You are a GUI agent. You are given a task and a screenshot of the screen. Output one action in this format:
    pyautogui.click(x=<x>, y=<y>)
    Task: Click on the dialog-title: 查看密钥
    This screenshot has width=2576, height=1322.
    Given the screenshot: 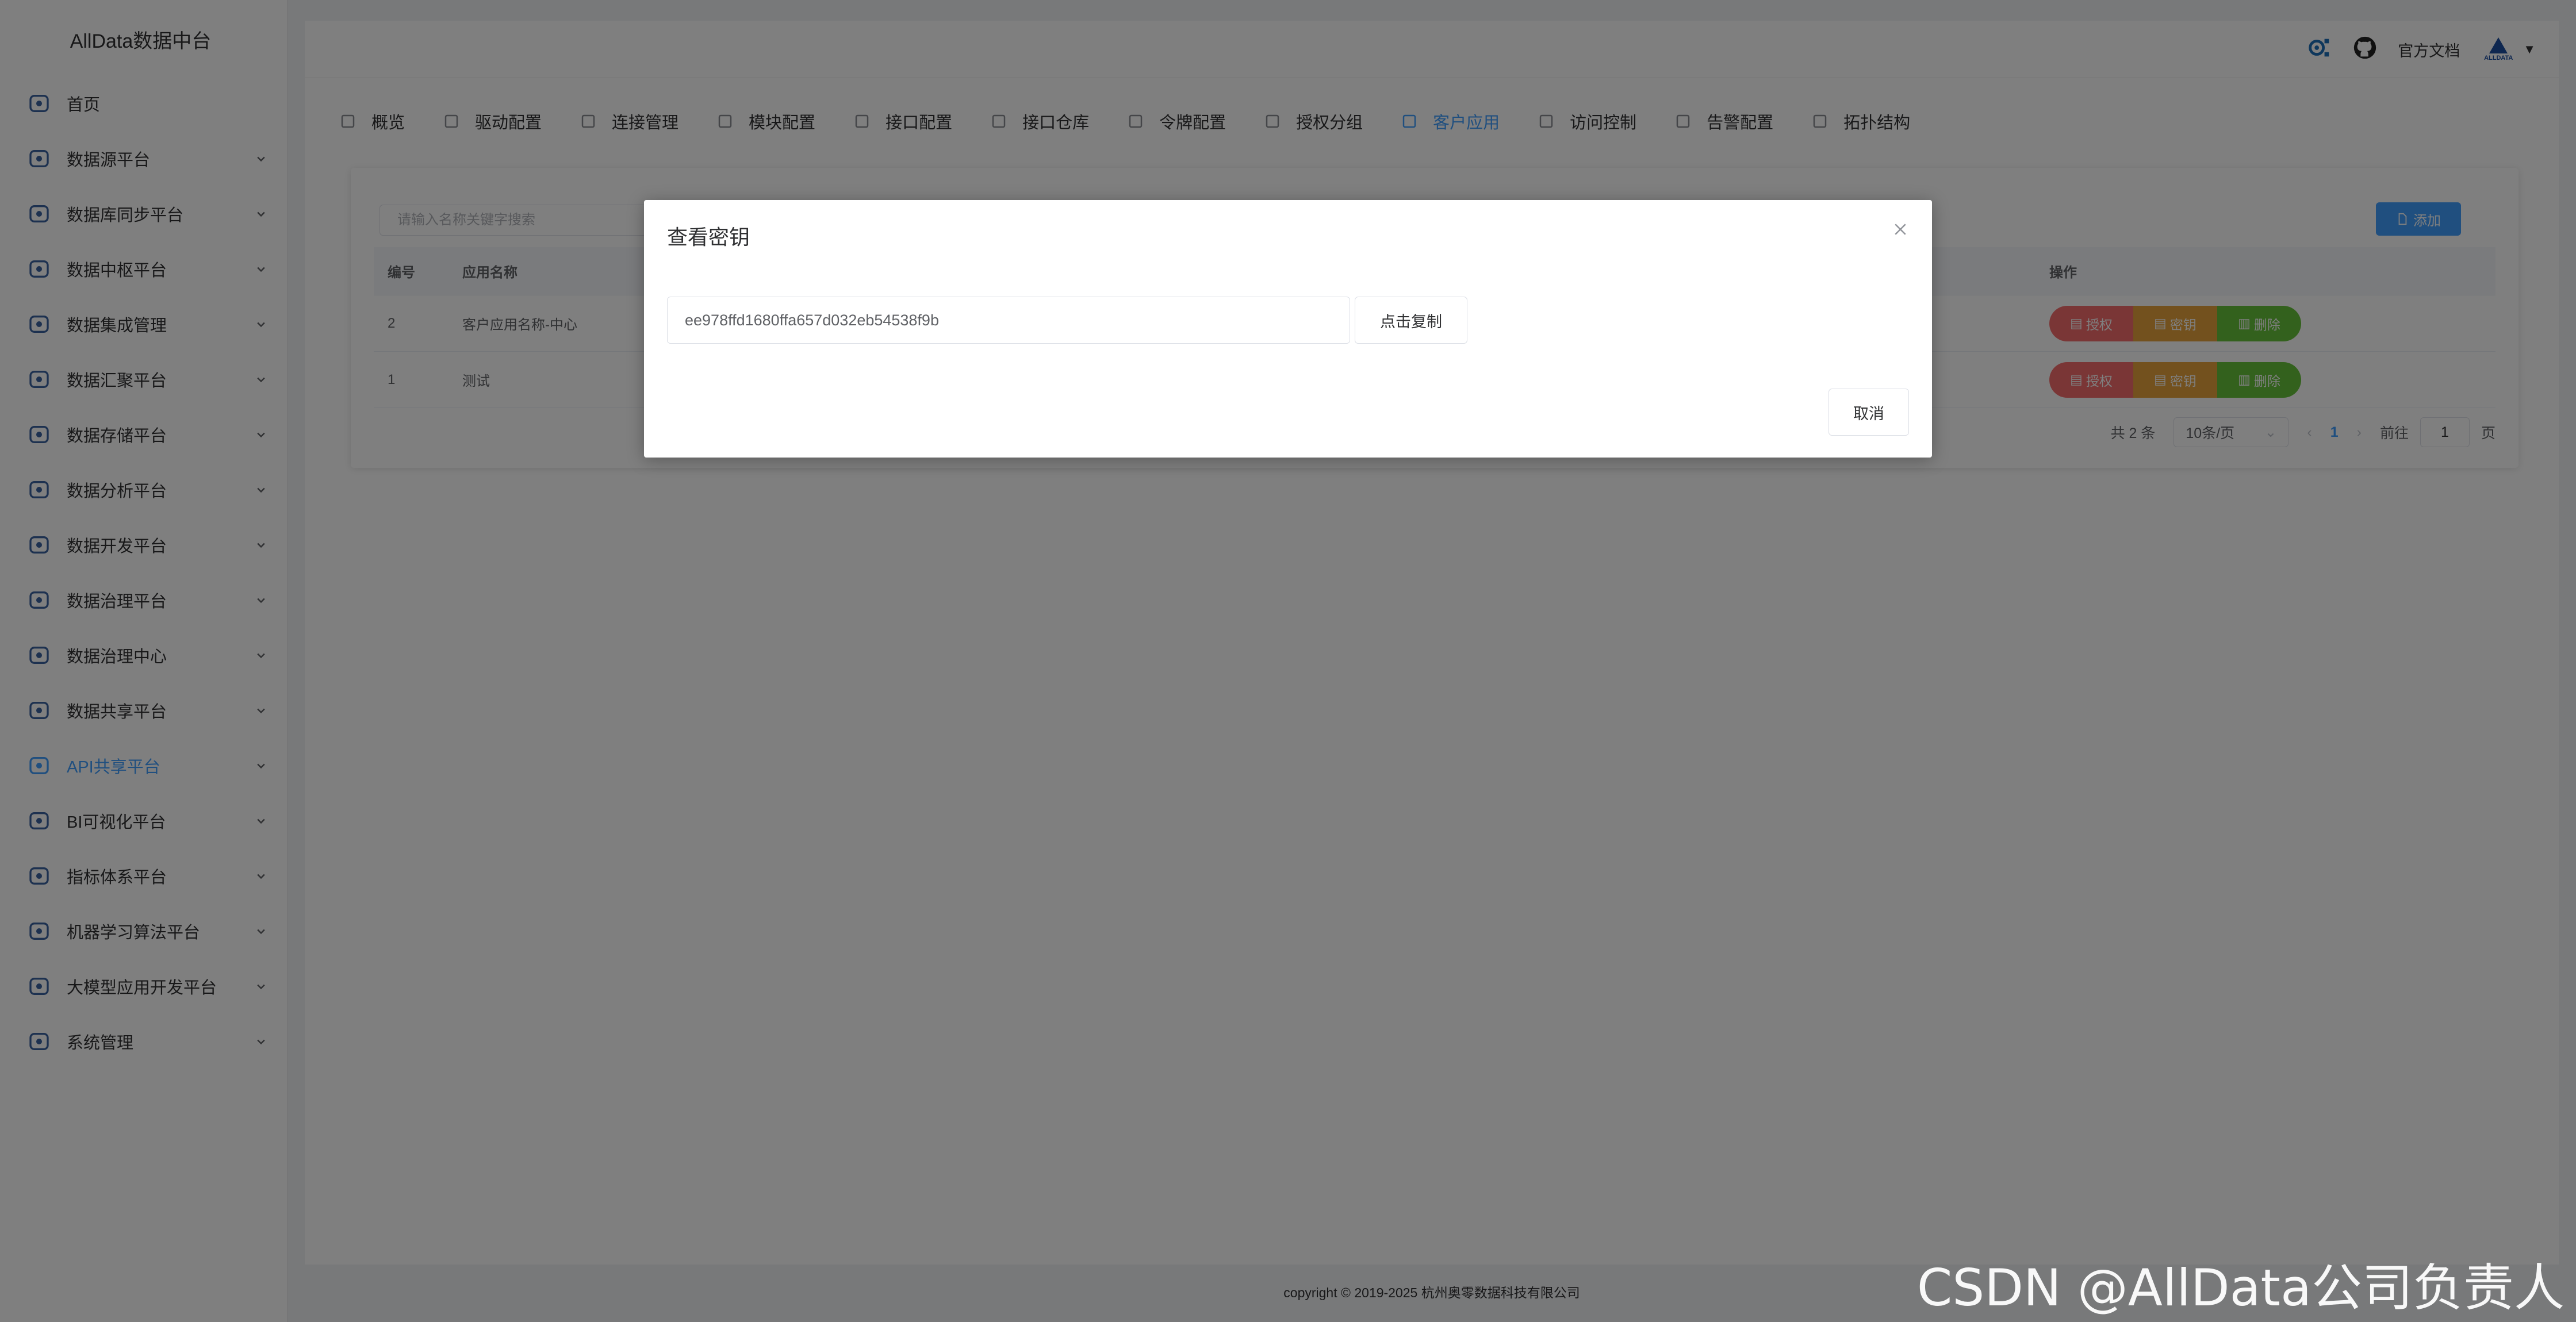 What is the action you would take?
    pyautogui.click(x=708, y=237)
    